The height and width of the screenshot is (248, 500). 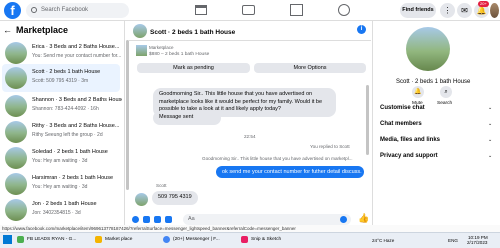 What do you see at coordinates (445, 103) in the screenshot?
I see `search-label: Search` at bounding box center [445, 103].